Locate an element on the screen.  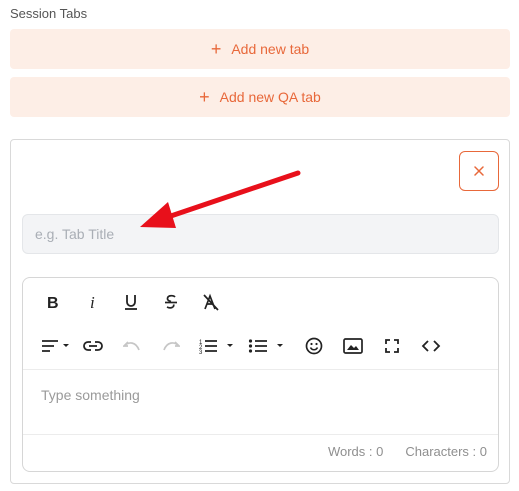
strikethrough-icon is located at coordinates (171, 301).